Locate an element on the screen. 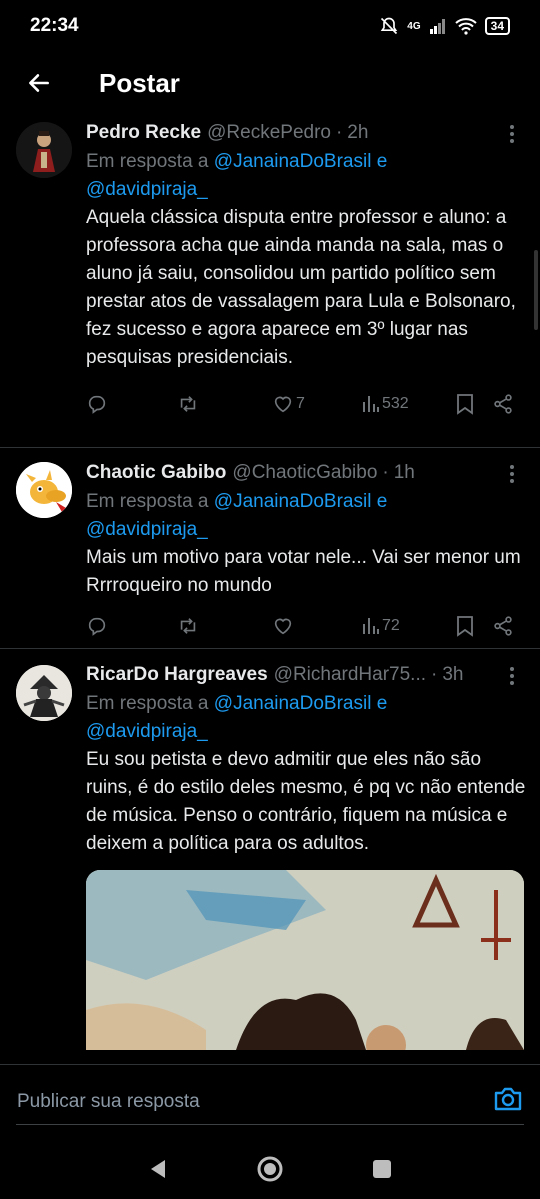 Image resolution: width=540 pixels, height=1199 pixels. nav-recents-icon is located at coordinates (382, 1169).